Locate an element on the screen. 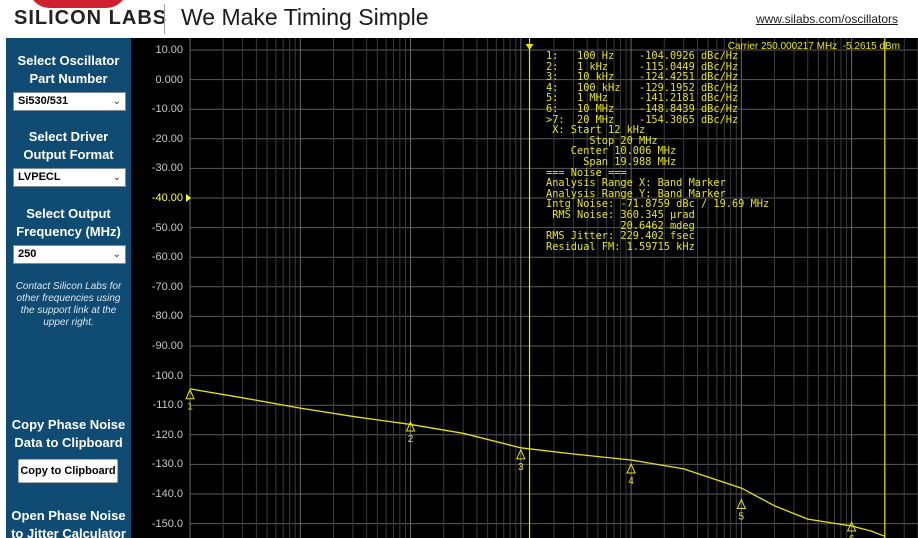 The width and height of the screenshot is (918, 538). y-tick-label: -120.0 is located at coordinates (167, 434).